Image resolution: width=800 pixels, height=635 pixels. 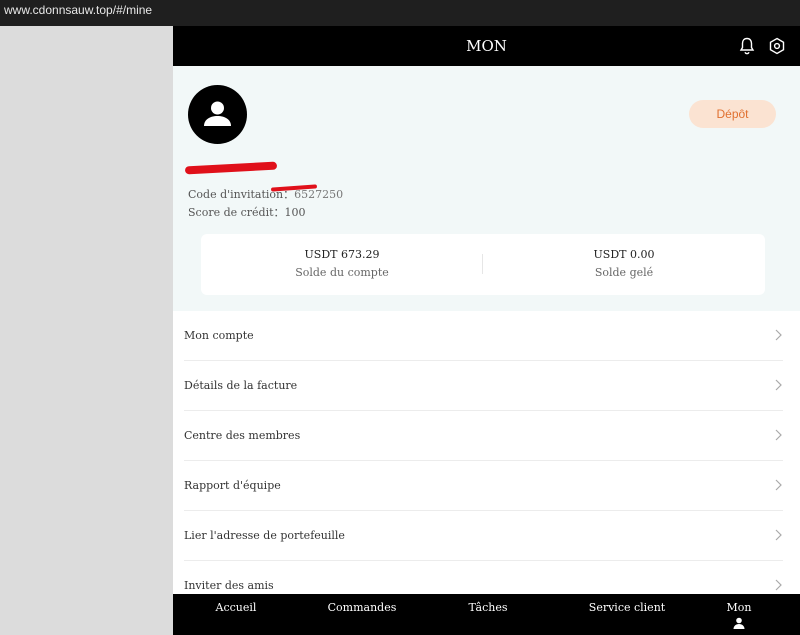 I want to click on menu-item-label: Inviter des amis, so click(x=229, y=585).